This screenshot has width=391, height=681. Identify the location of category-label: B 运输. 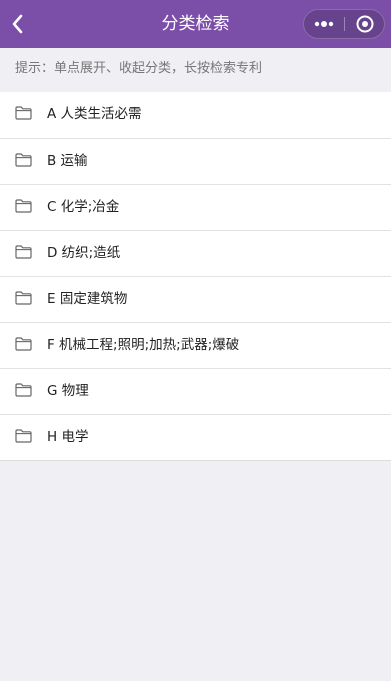
(67, 161).